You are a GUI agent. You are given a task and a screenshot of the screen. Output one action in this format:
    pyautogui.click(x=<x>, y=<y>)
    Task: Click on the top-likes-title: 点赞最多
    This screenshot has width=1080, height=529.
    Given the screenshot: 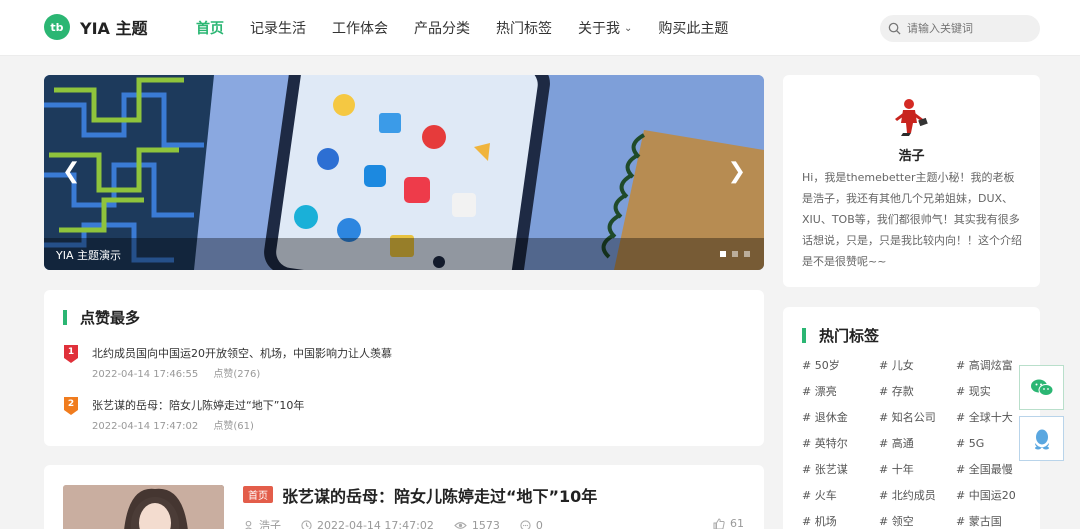 What is the action you would take?
    pyautogui.click(x=101, y=317)
    